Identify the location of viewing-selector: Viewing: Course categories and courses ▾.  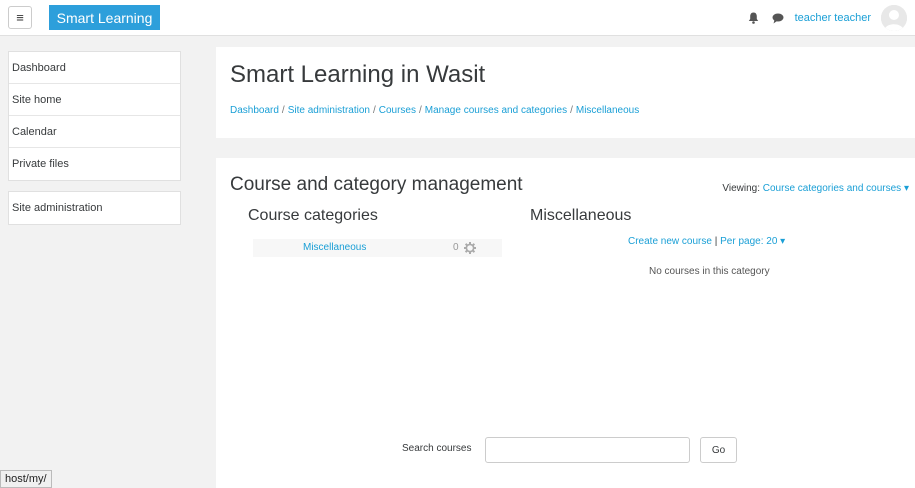
(815, 188).